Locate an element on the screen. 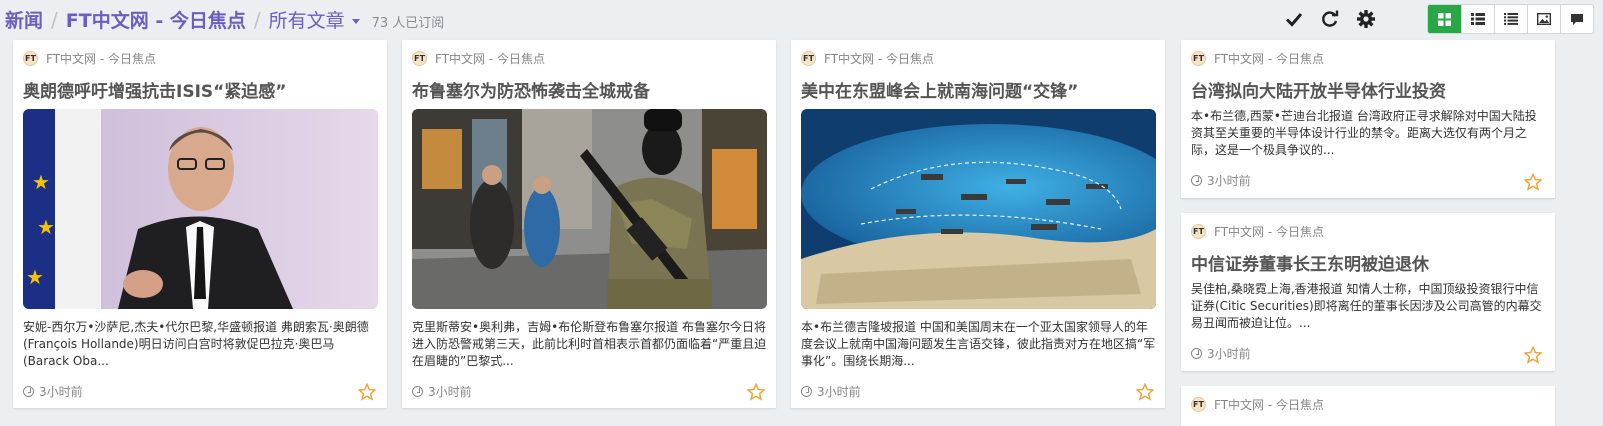  filter-label: 所有文章 is located at coordinates (306, 21).